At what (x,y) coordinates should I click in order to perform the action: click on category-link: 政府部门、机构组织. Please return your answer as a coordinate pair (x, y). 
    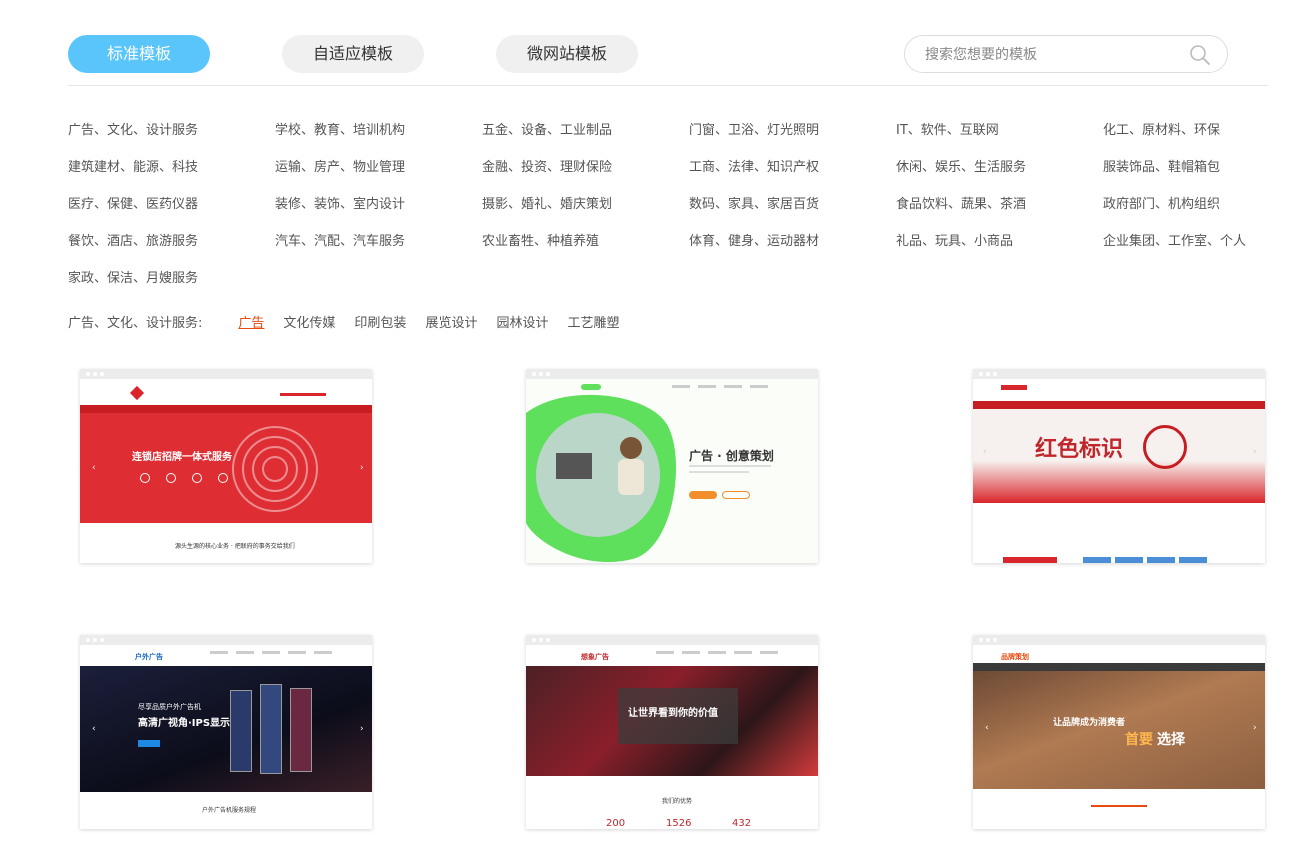
    Looking at the image, I should click on (1201, 213).